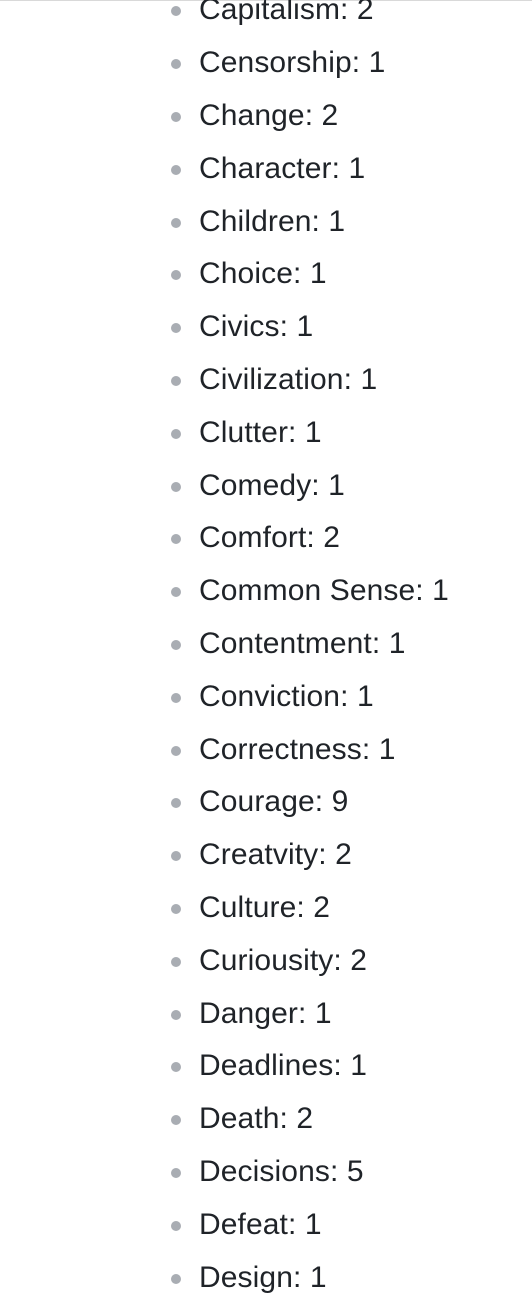 Image resolution: width=532 pixels, height=1306 pixels. I want to click on list-item: Culture: 2, so click(266, 908).